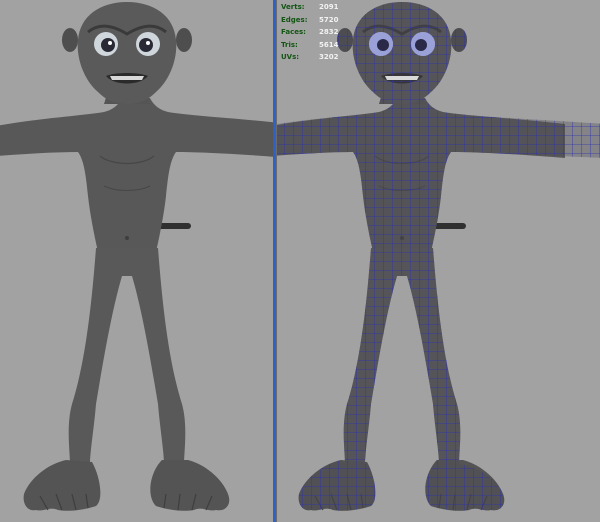  Describe the element at coordinates (309, 45) in the screenshot. I see `hud-row-tris: Tris: 5614` at that location.